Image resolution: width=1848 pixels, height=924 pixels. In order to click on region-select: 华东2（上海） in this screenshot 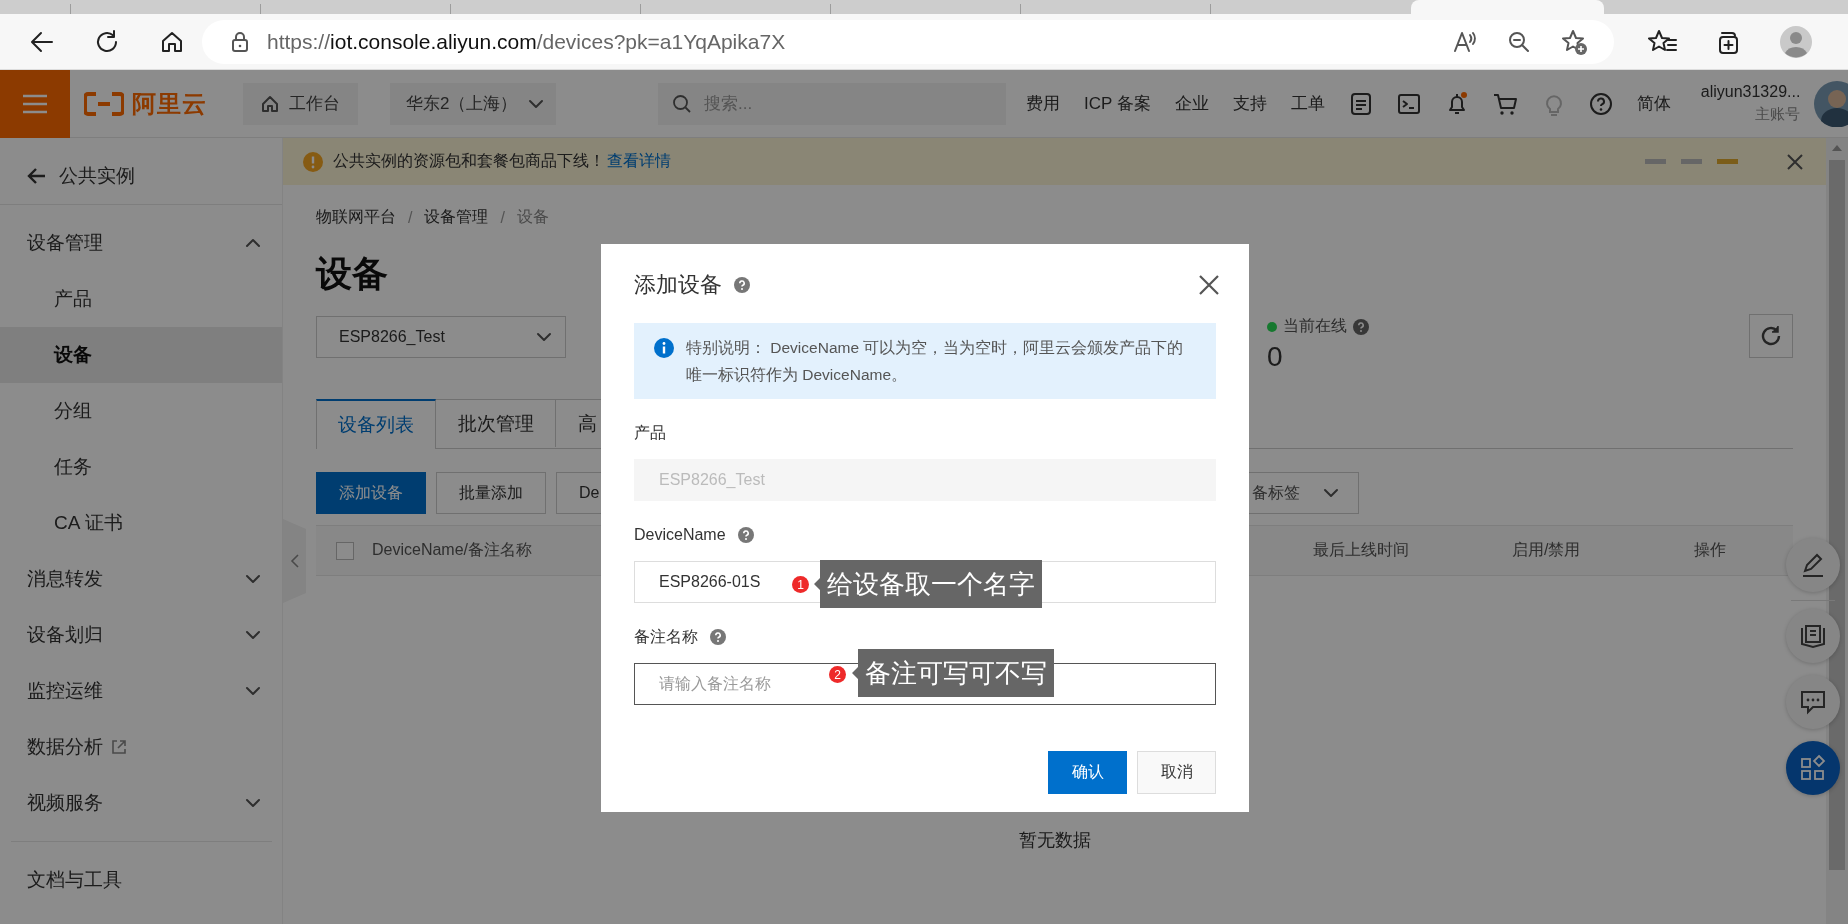, I will do `click(473, 103)`.